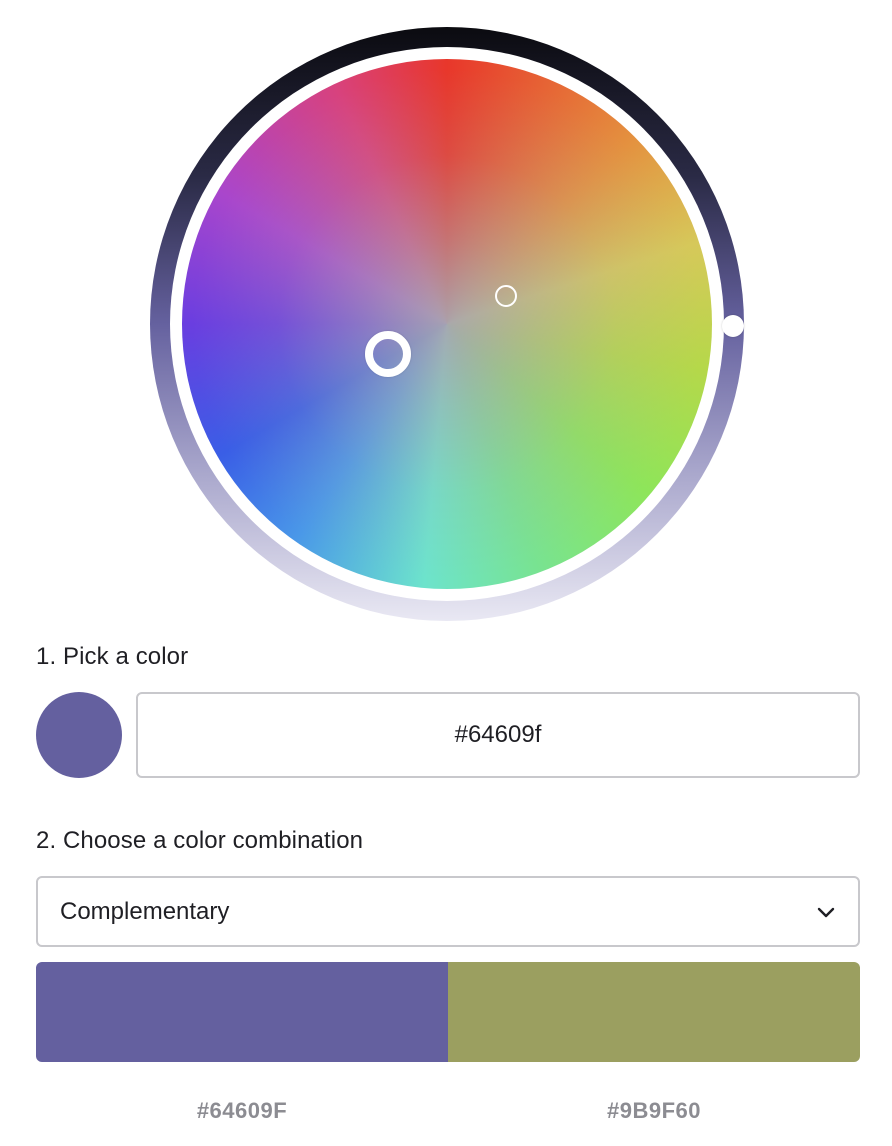 Image resolution: width=892 pixels, height=1146 pixels. I want to click on pick-color-label: 1. Pick a color, so click(112, 656).